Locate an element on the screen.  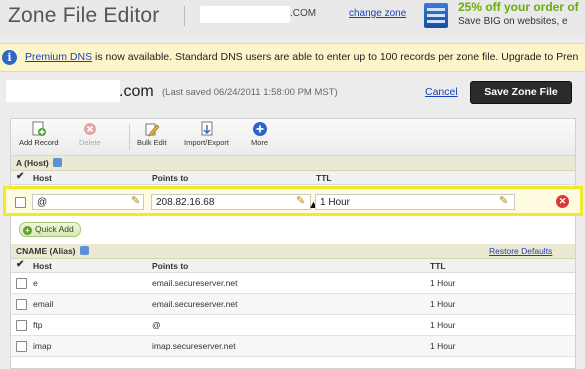
restore-defaults-link: Restore Defaults is located at coordinates (520, 251).